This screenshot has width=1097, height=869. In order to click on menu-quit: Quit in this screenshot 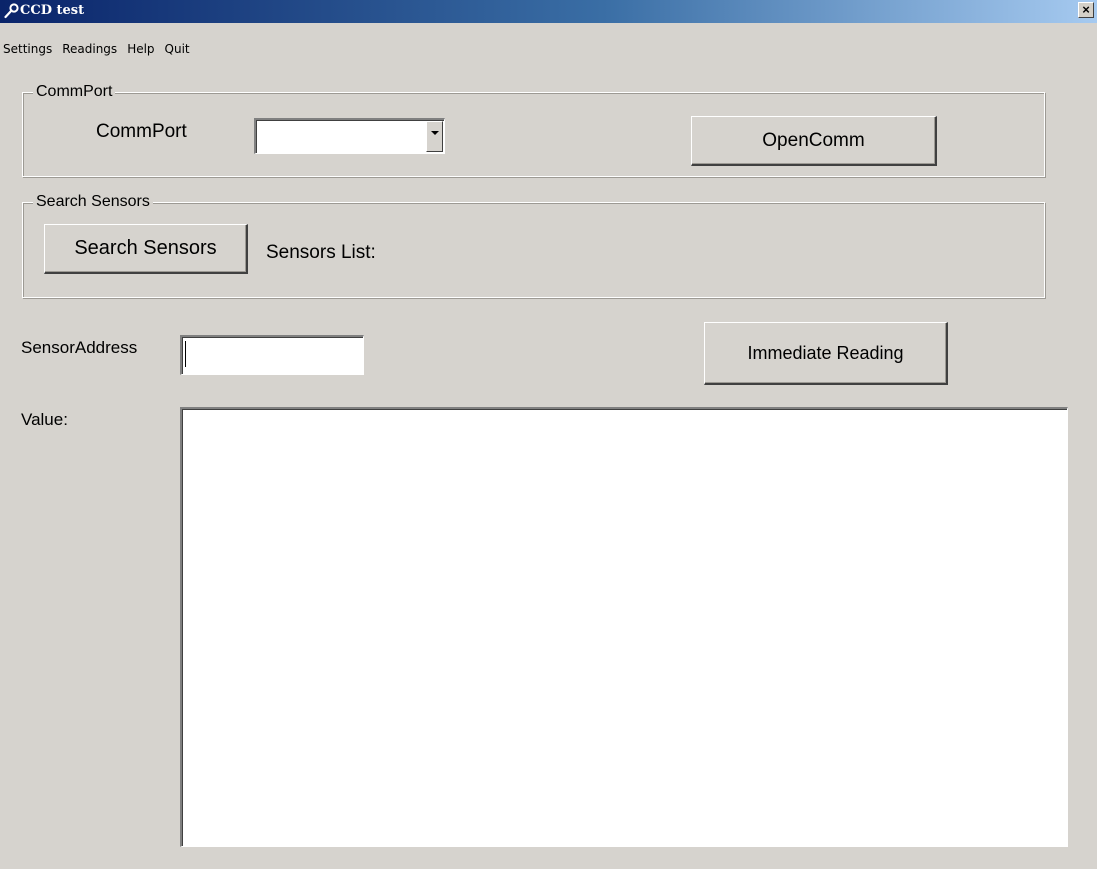, I will do `click(177, 51)`.